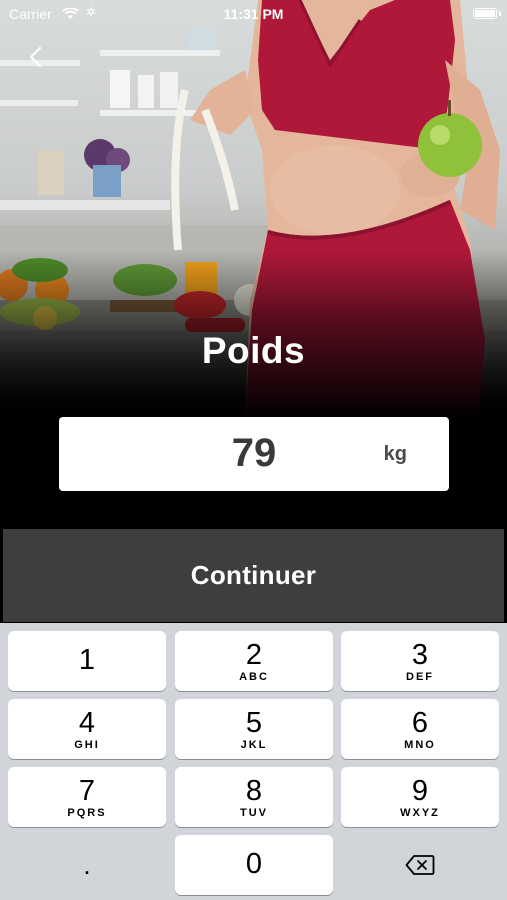 The width and height of the screenshot is (507, 900). I want to click on key-decimal: ., so click(87, 865).